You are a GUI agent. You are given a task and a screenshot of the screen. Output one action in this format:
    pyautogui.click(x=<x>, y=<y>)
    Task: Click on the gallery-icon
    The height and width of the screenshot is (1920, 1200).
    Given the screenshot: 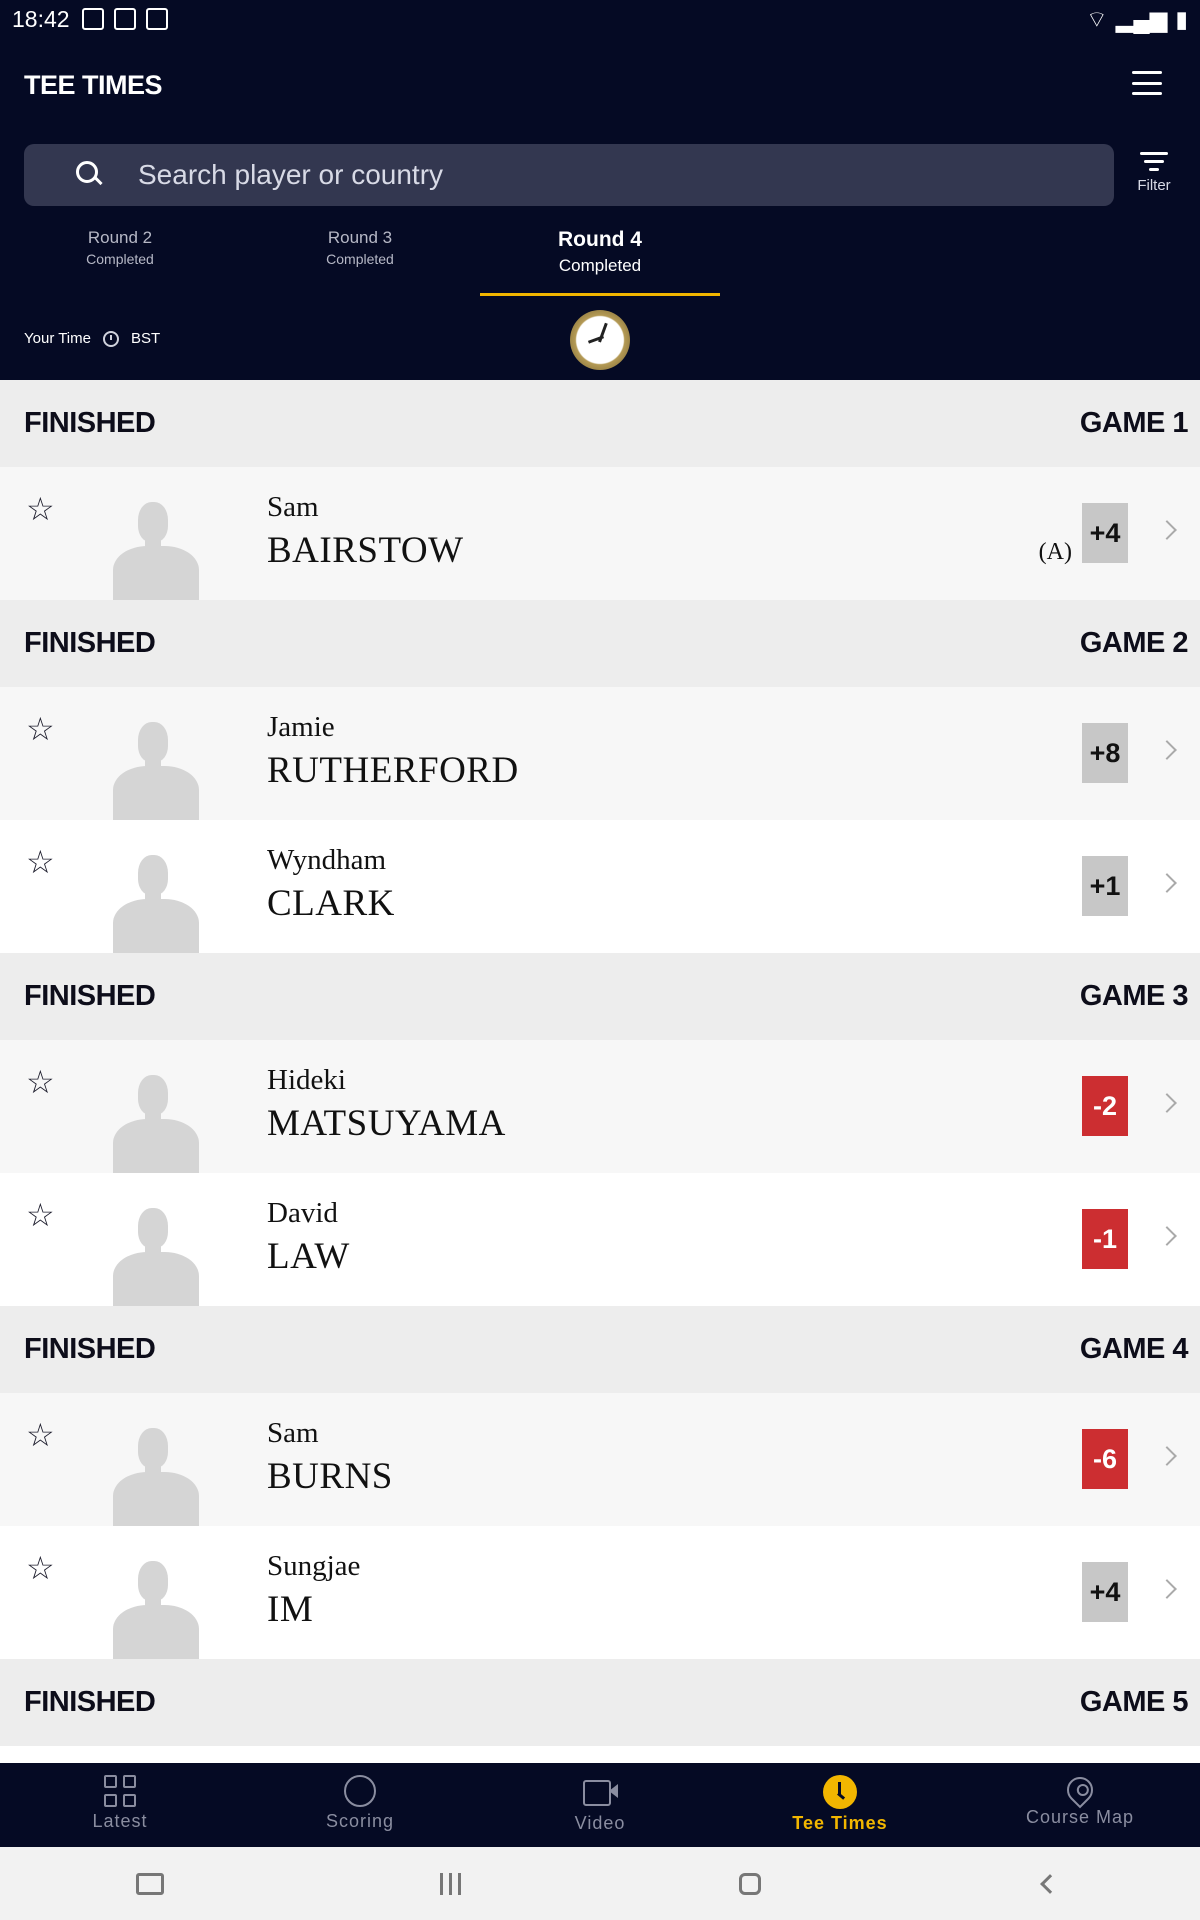 What is the action you would take?
    pyautogui.click(x=92, y=19)
    